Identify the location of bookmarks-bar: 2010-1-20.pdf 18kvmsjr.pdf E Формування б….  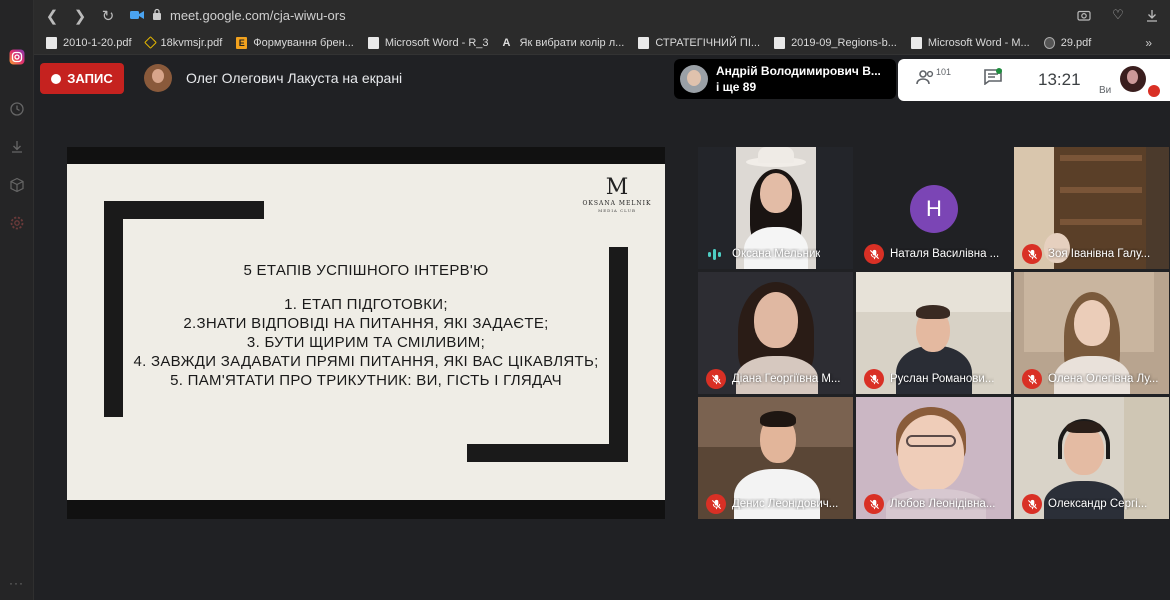
(602, 43).